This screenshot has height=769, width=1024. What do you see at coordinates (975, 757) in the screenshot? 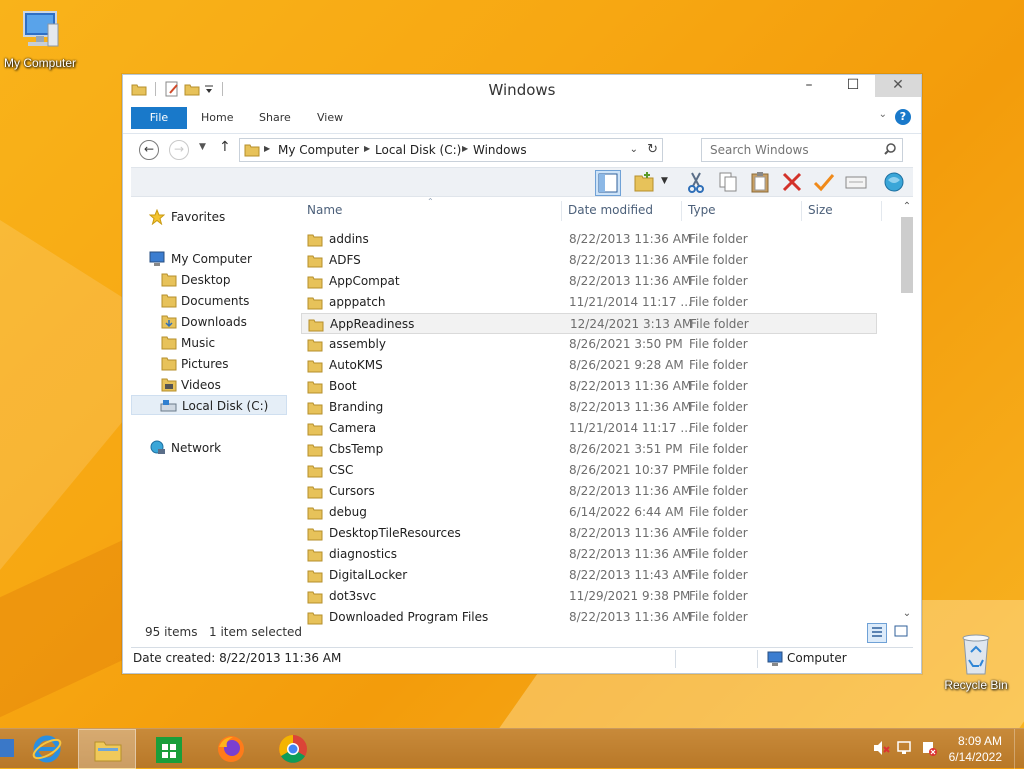
I see `clock-date: 6/14/2022` at bounding box center [975, 757].